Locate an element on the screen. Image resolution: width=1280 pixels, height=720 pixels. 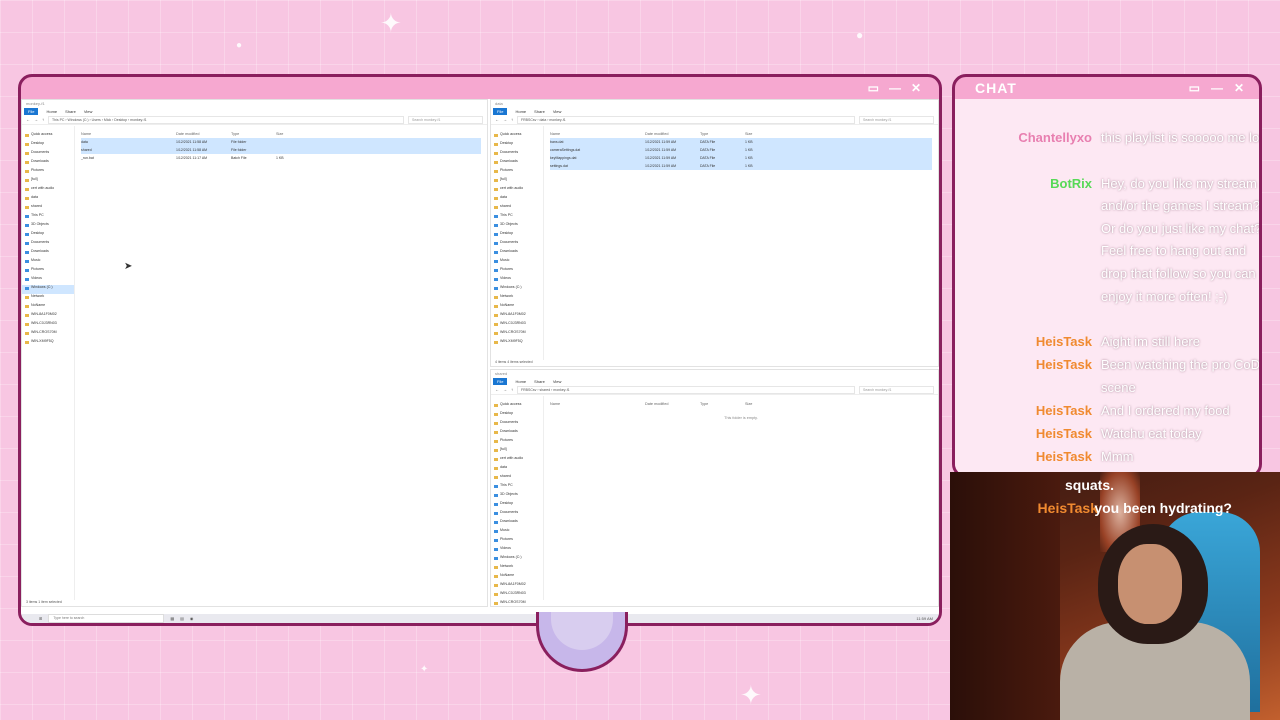
address-input: FRBSCsv › data › monkey-f1 is located at coordinates (686, 119).